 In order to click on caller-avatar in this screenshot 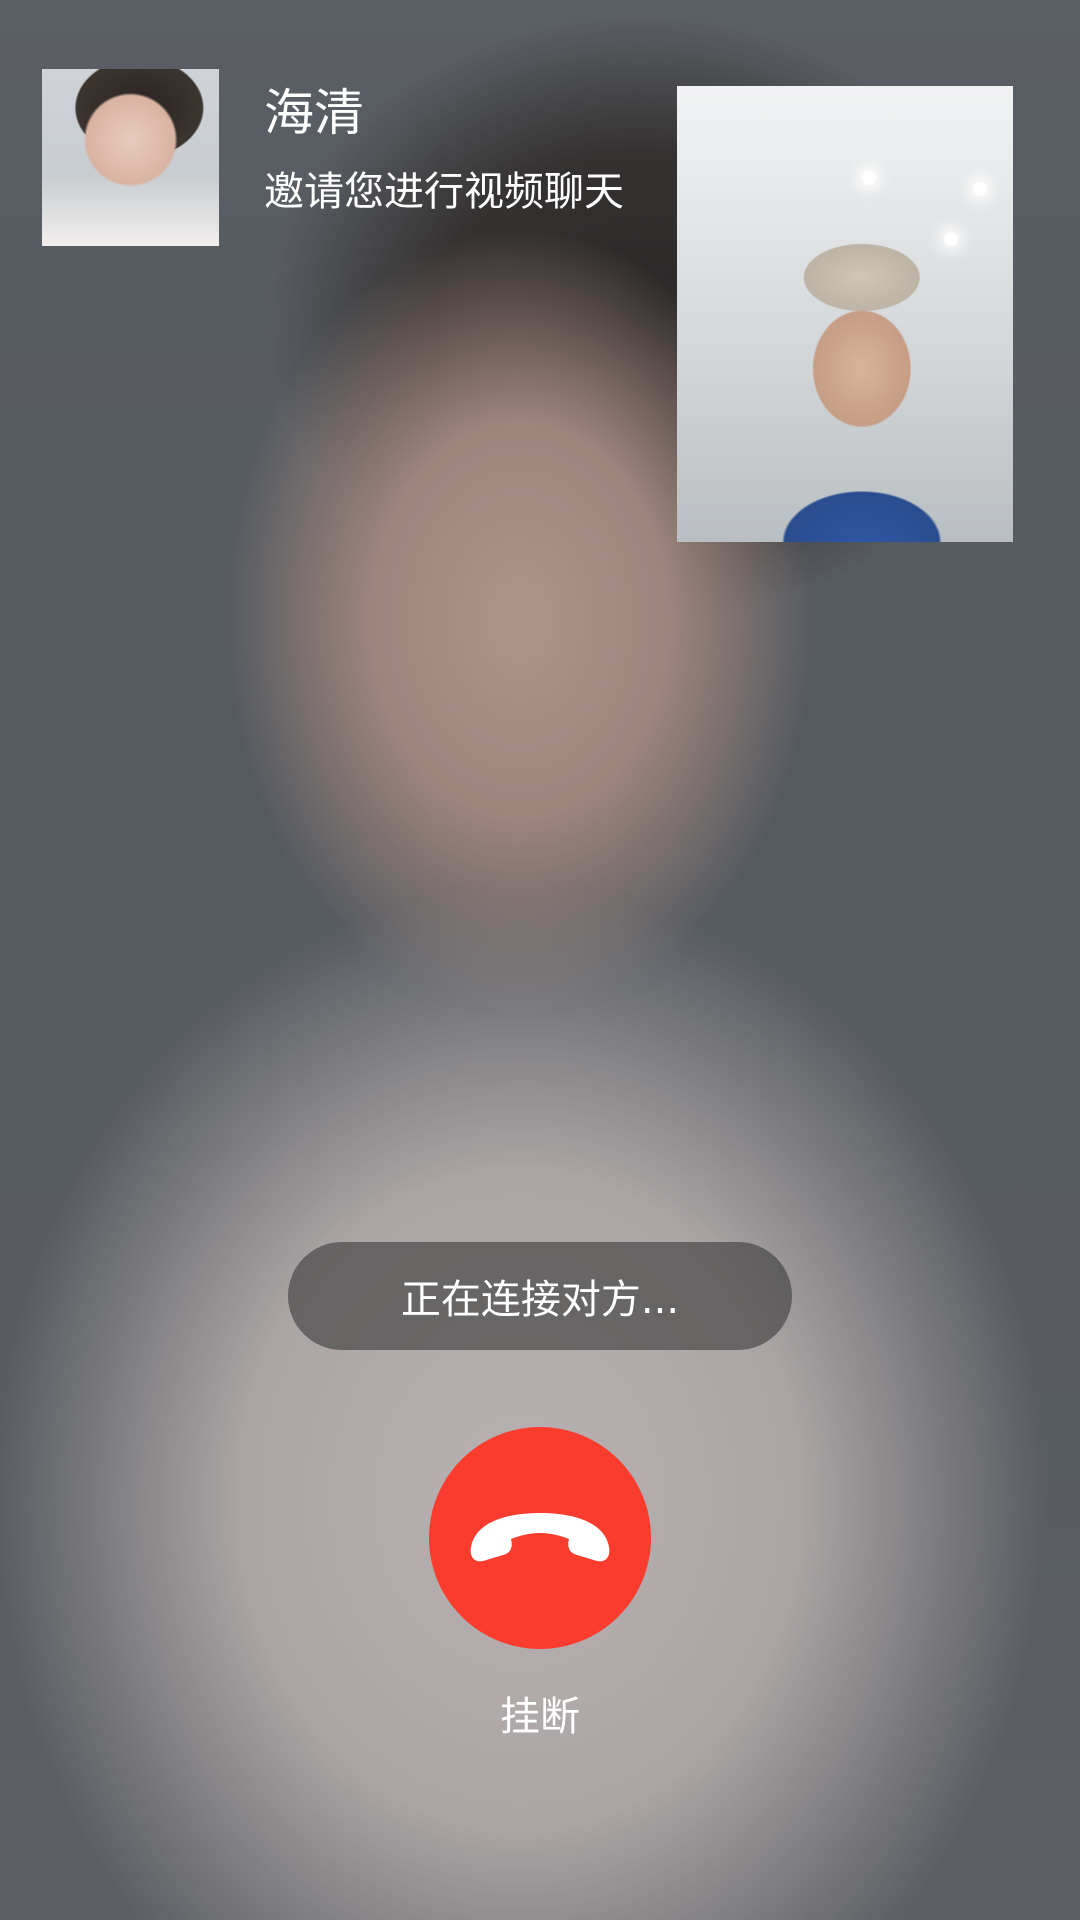, I will do `click(130, 157)`.